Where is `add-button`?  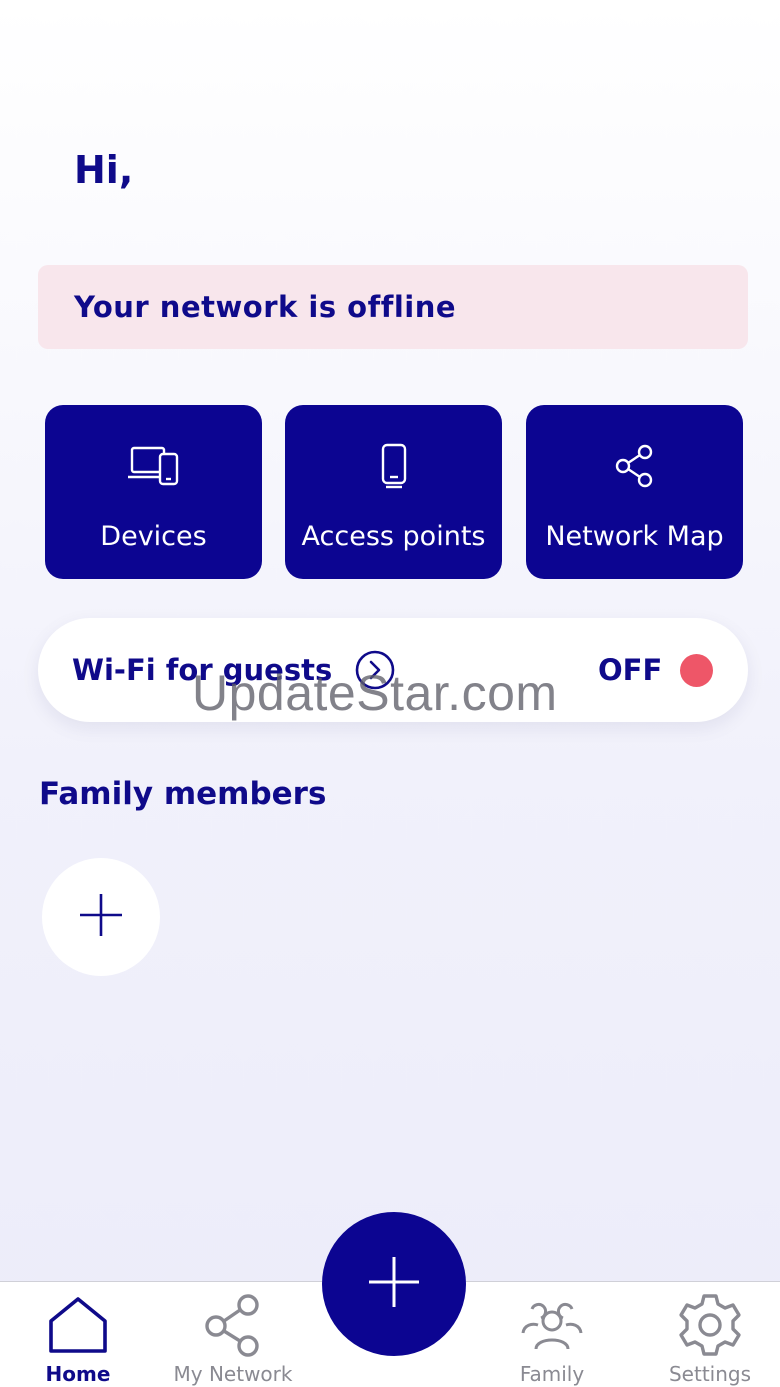 add-button is located at coordinates (394, 1284).